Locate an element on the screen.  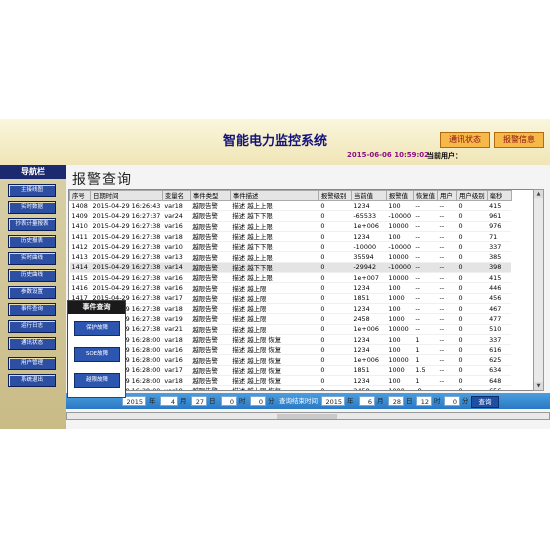
start-hour-input: 0 is located at coordinates (229, 401).